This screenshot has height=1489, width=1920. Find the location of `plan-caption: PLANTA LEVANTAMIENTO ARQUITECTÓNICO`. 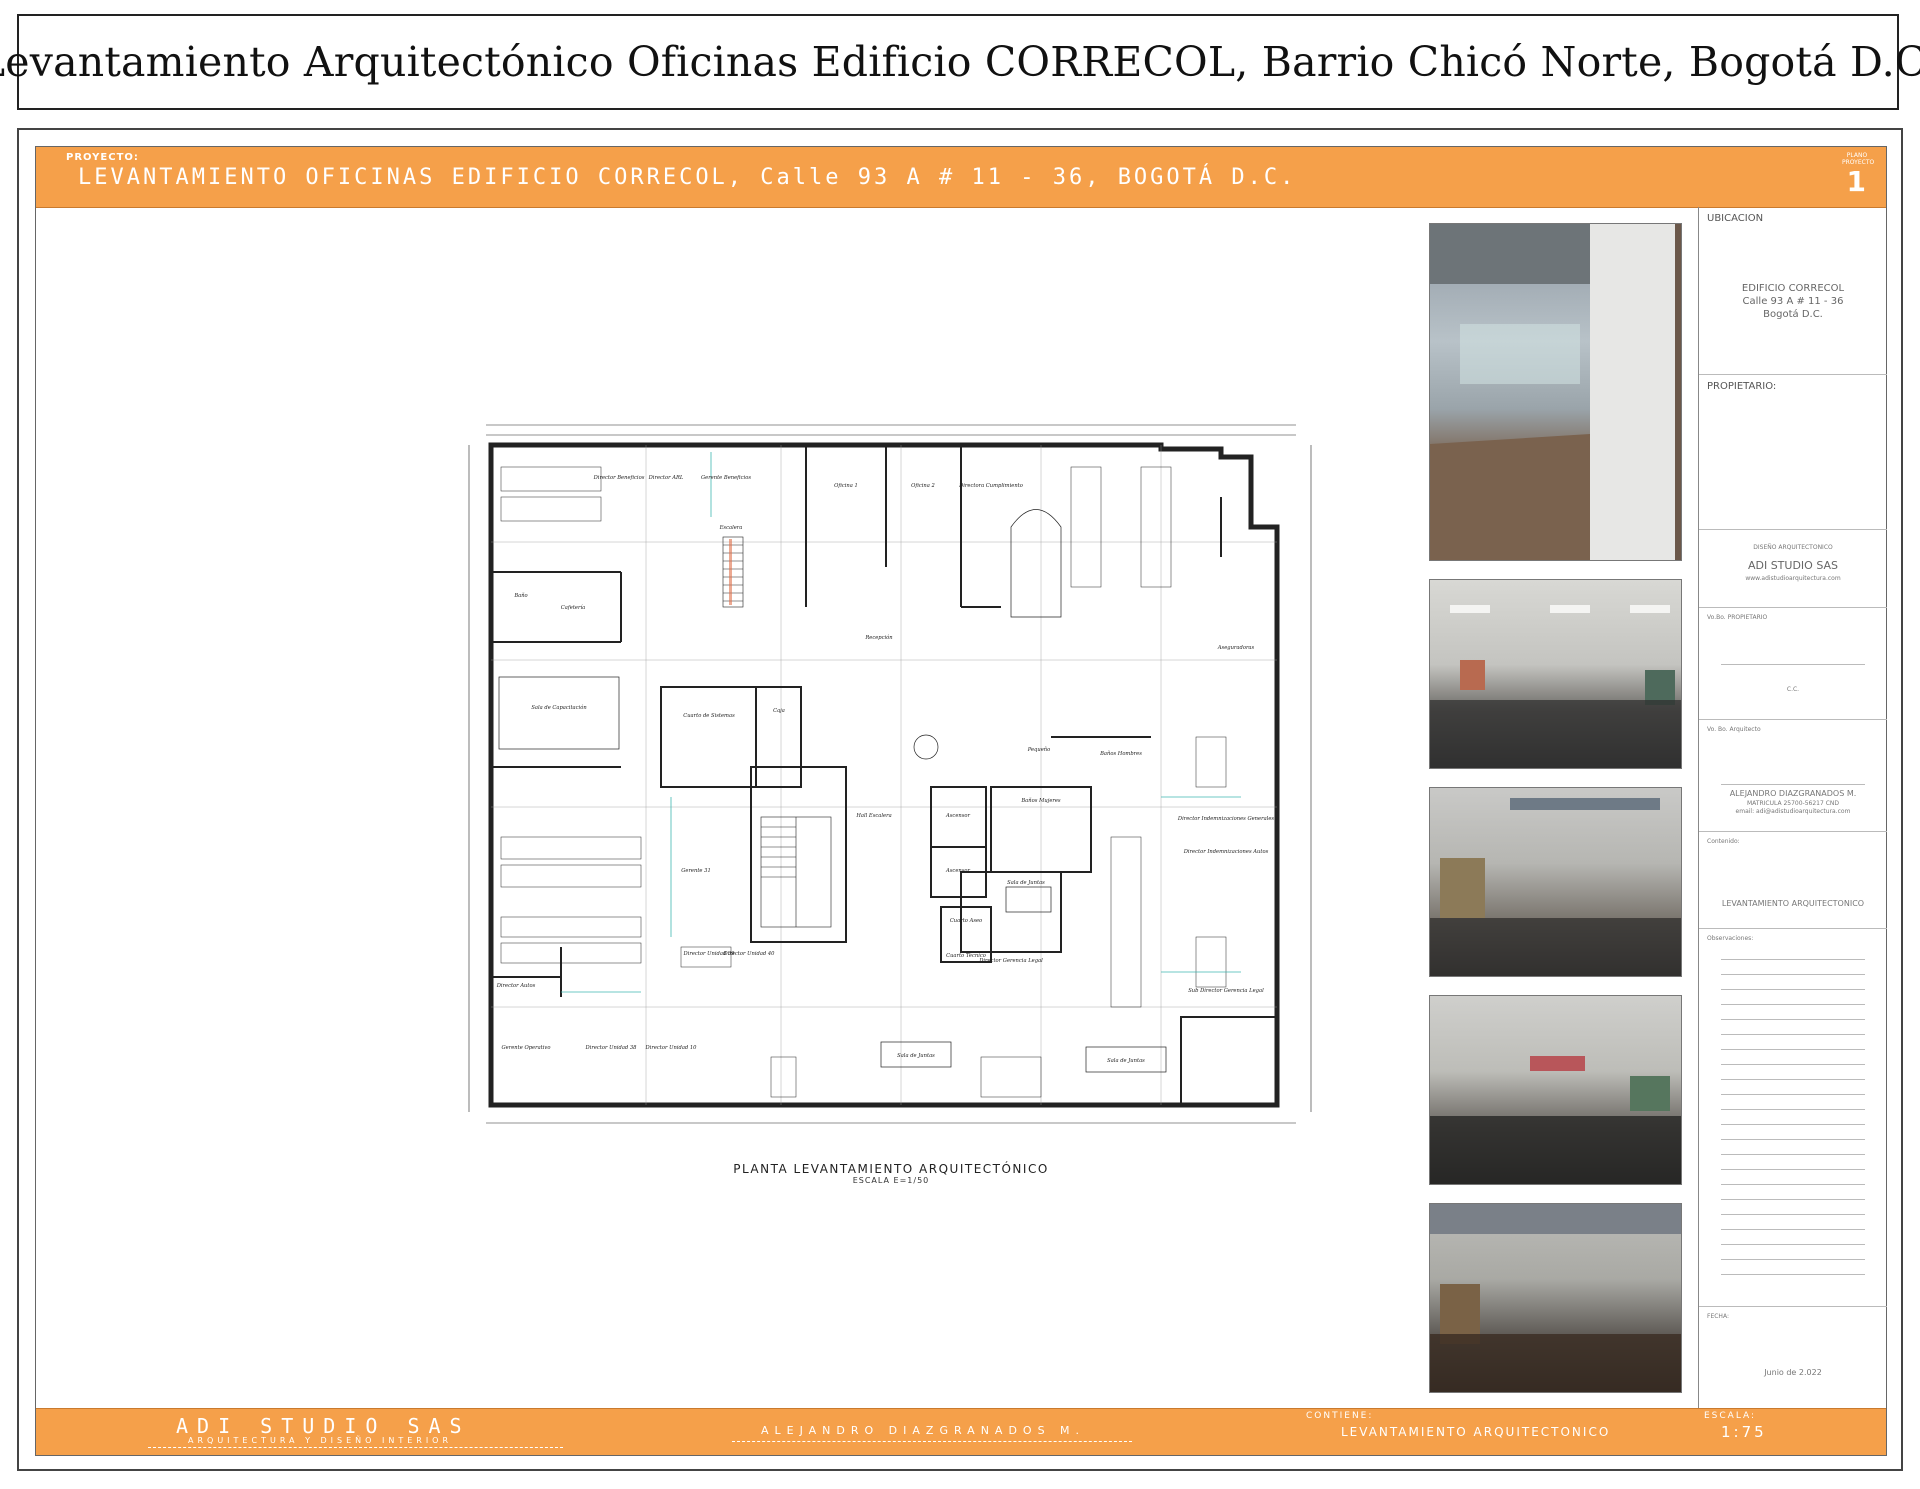

plan-caption: PLANTA LEVANTAMIENTO ARQUITECTÓNICO is located at coordinates (891, 1169).